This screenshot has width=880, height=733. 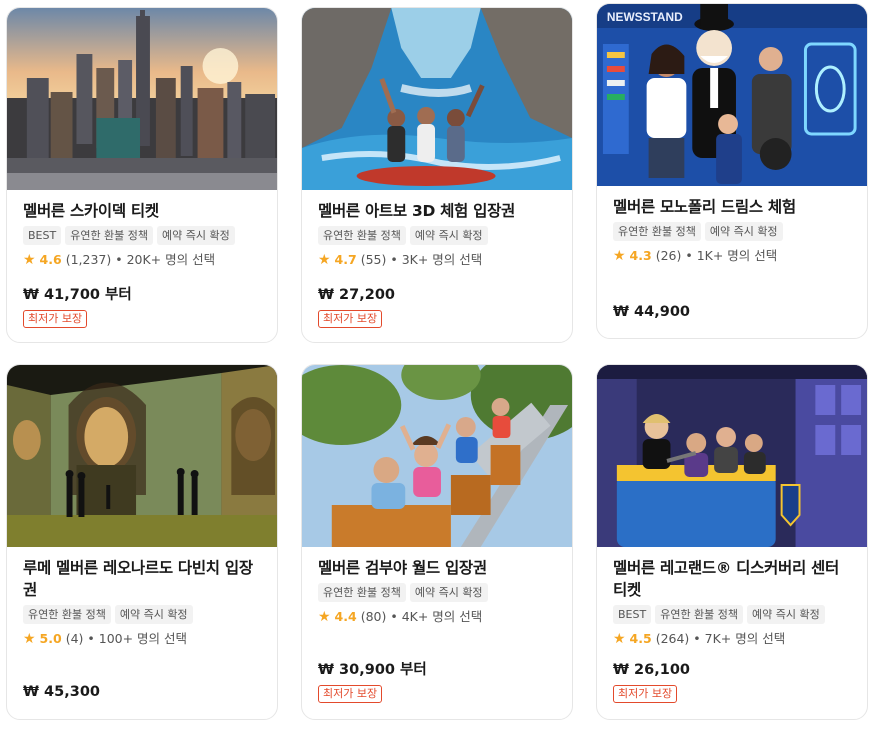 What do you see at coordinates (88, 259) in the screenshot?
I see `review-count: (1,237)` at bounding box center [88, 259].